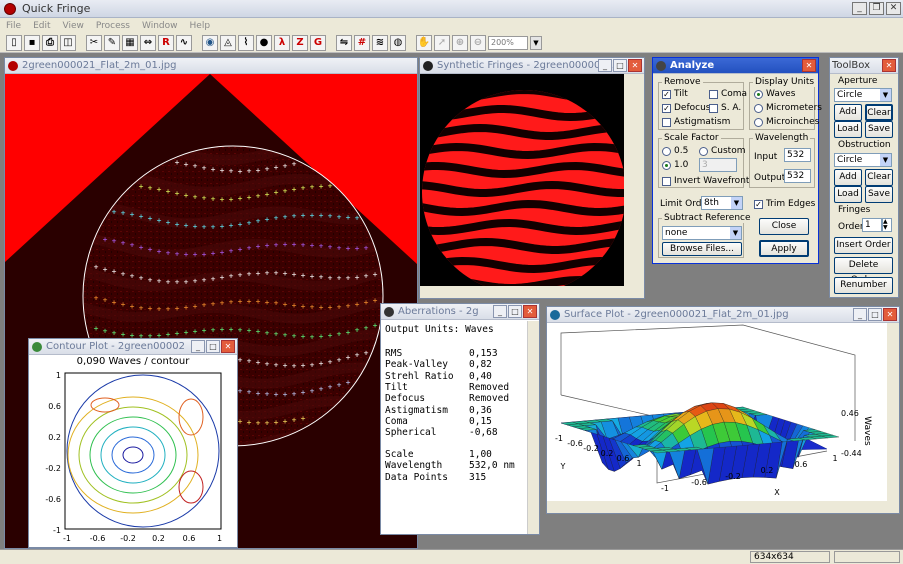  Describe the element at coordinates (362, 42) in the screenshot. I see `numbers-icon: #` at that location.